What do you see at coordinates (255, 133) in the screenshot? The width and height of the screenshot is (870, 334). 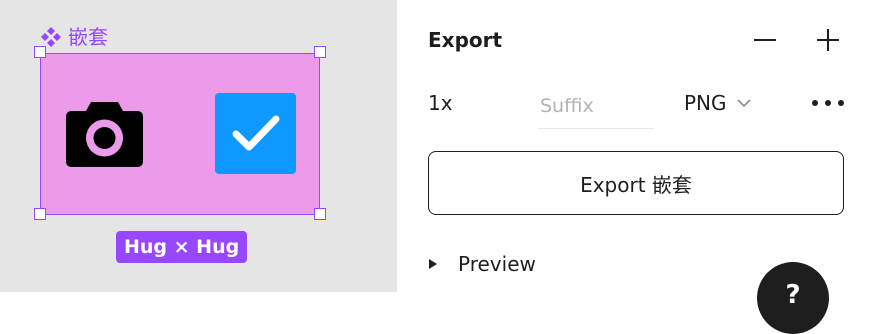 I see `checkbox-checked-icon` at bounding box center [255, 133].